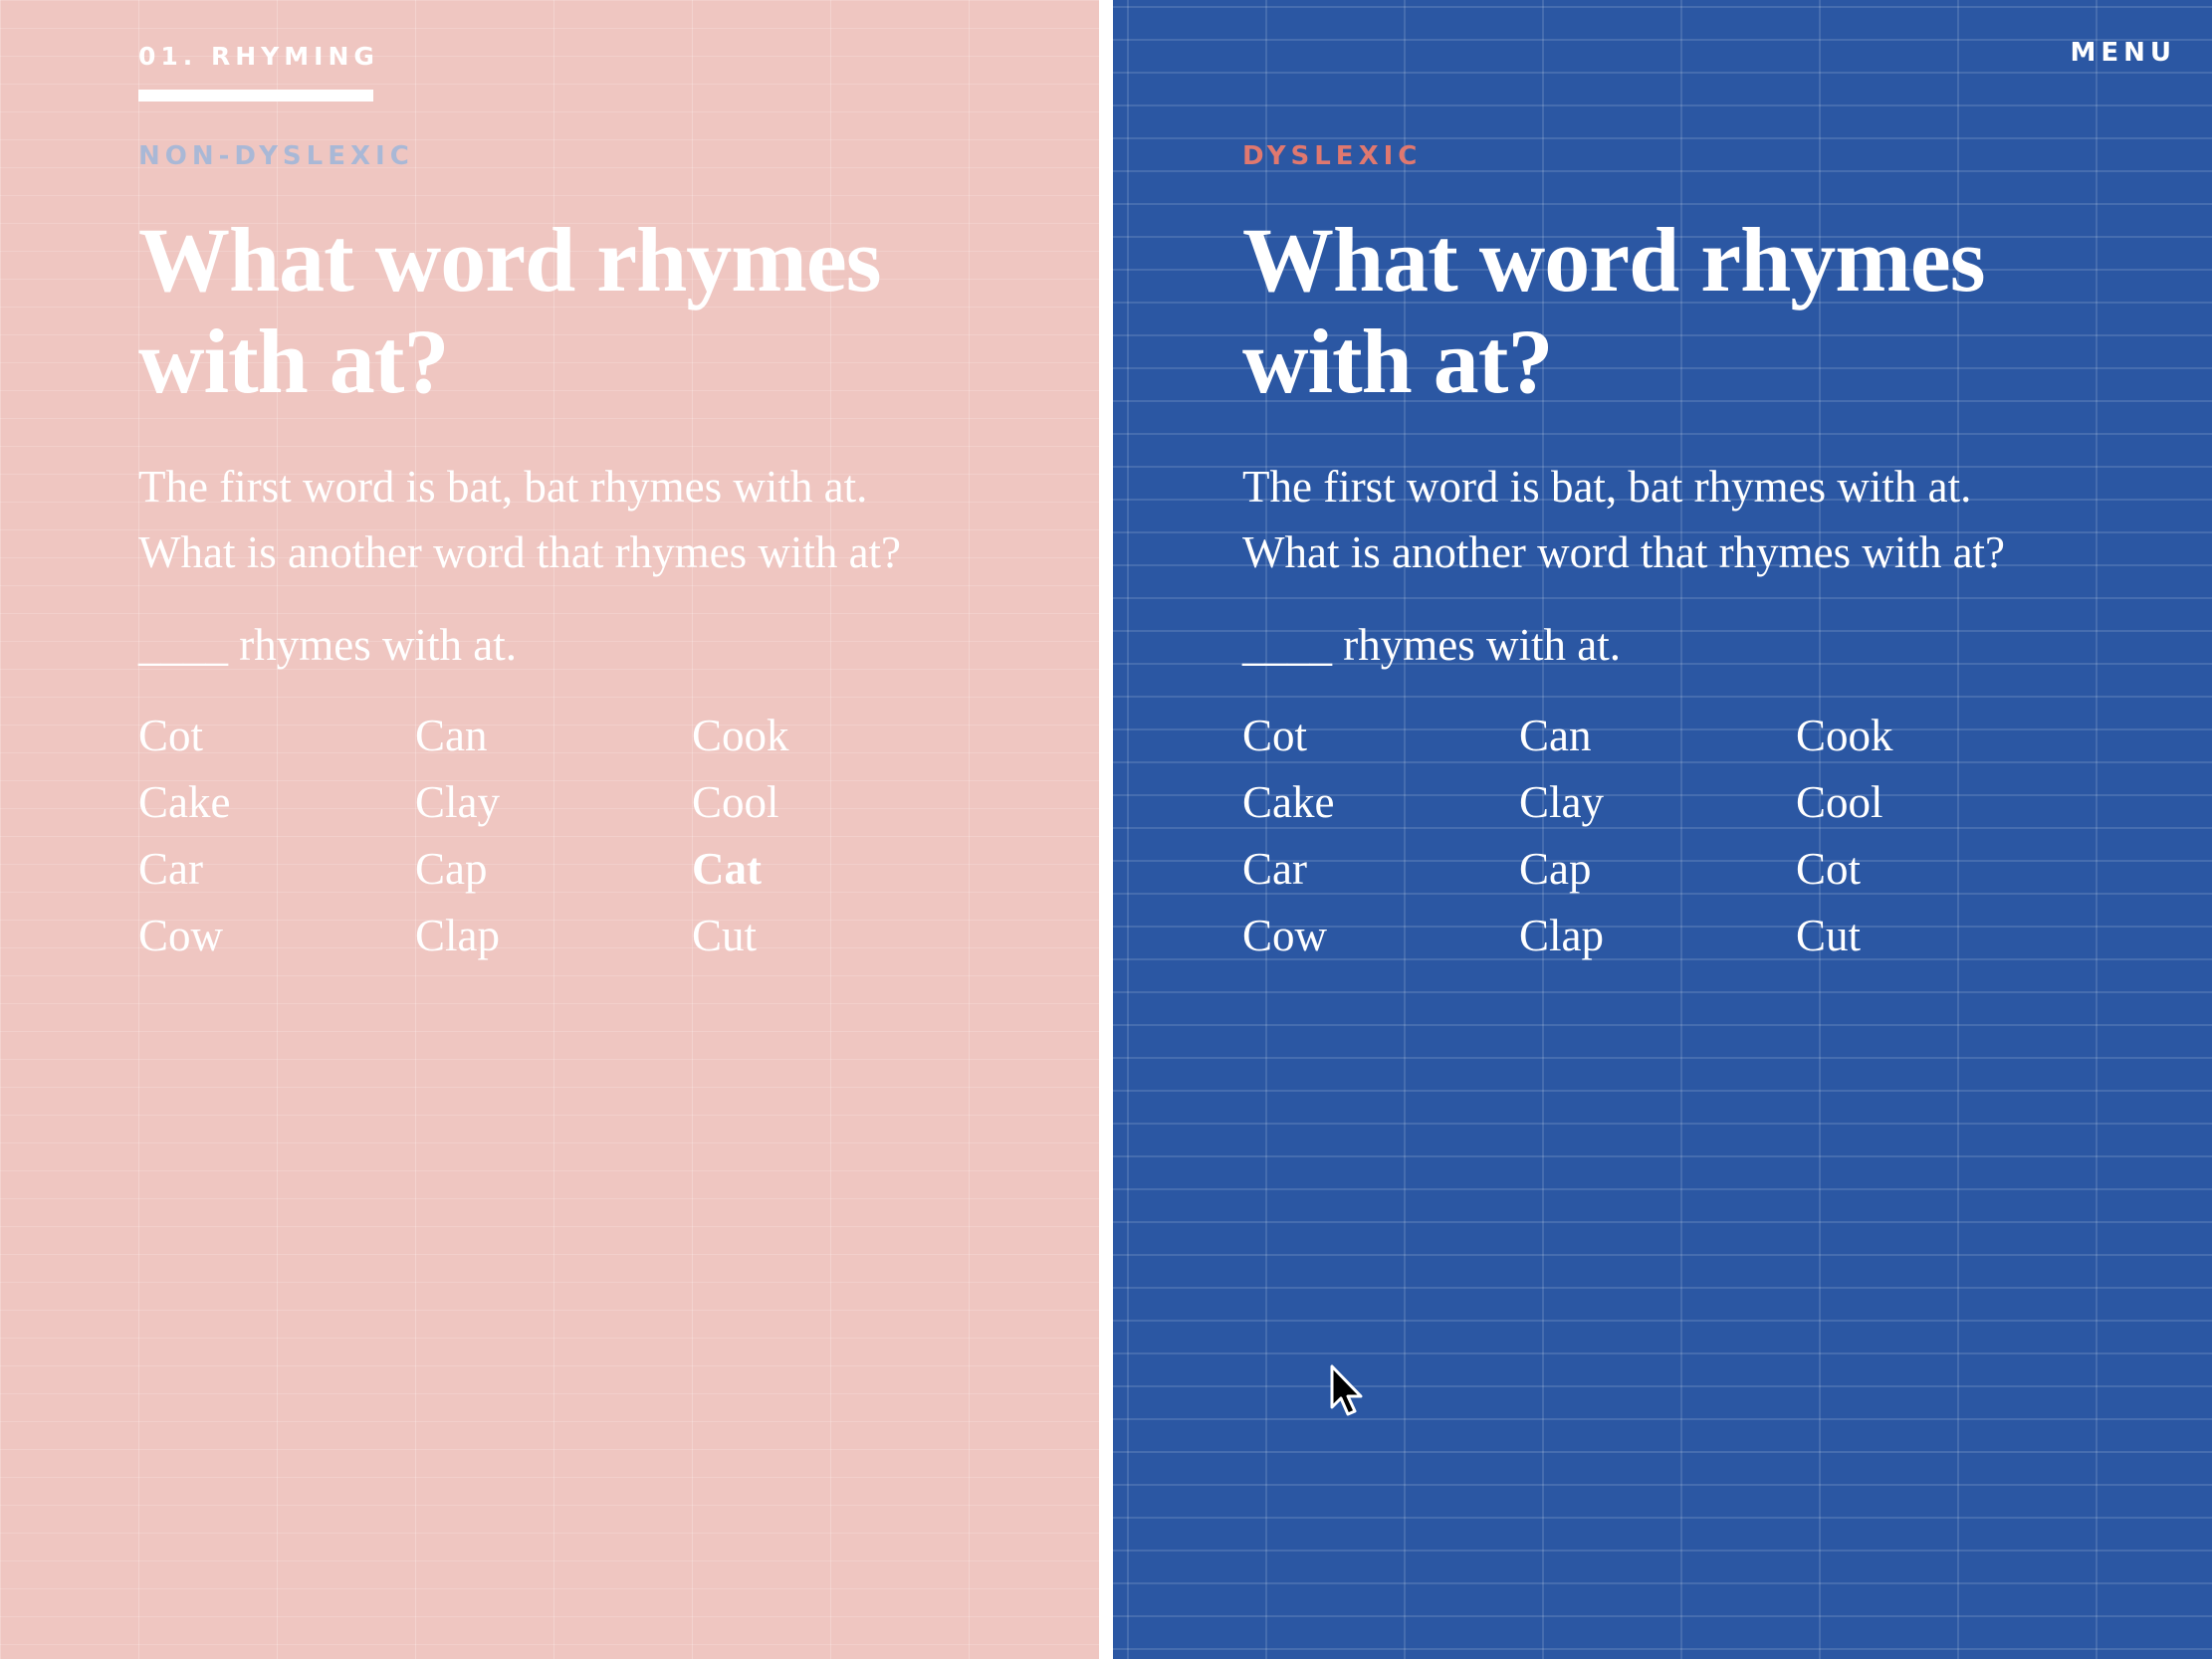 Image resolution: width=2212 pixels, height=1659 pixels. Describe the element at coordinates (2123, 53) in the screenshot. I see `menu-button: MENU` at that location.